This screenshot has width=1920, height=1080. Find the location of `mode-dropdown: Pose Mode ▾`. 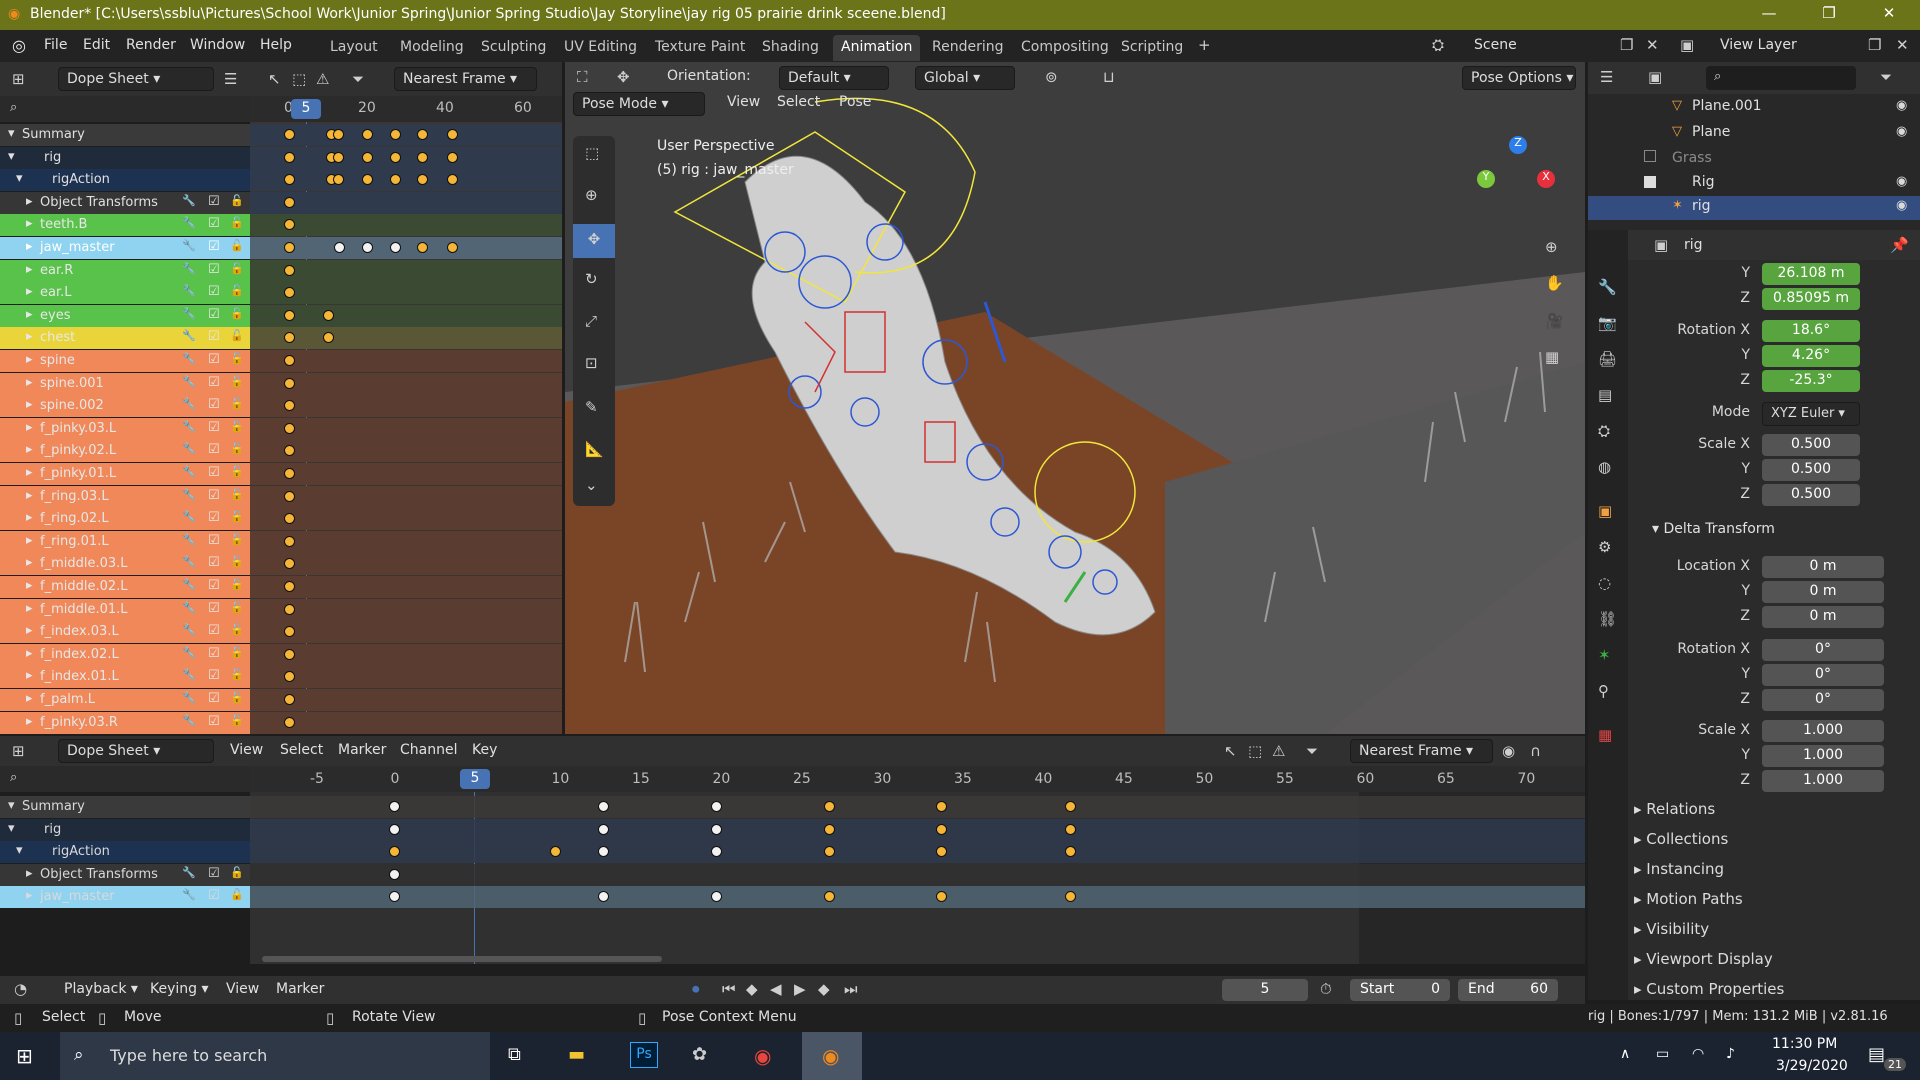

mode-dropdown: Pose Mode ▾ is located at coordinates (639, 104).